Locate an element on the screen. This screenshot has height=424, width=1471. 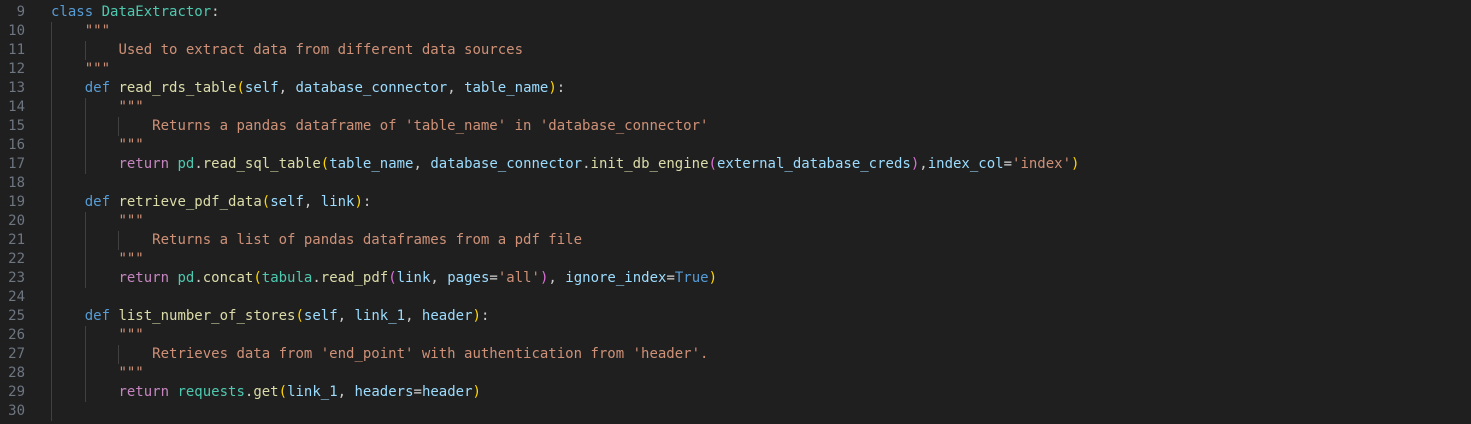
code-line: 30 is located at coordinates (735, 411).